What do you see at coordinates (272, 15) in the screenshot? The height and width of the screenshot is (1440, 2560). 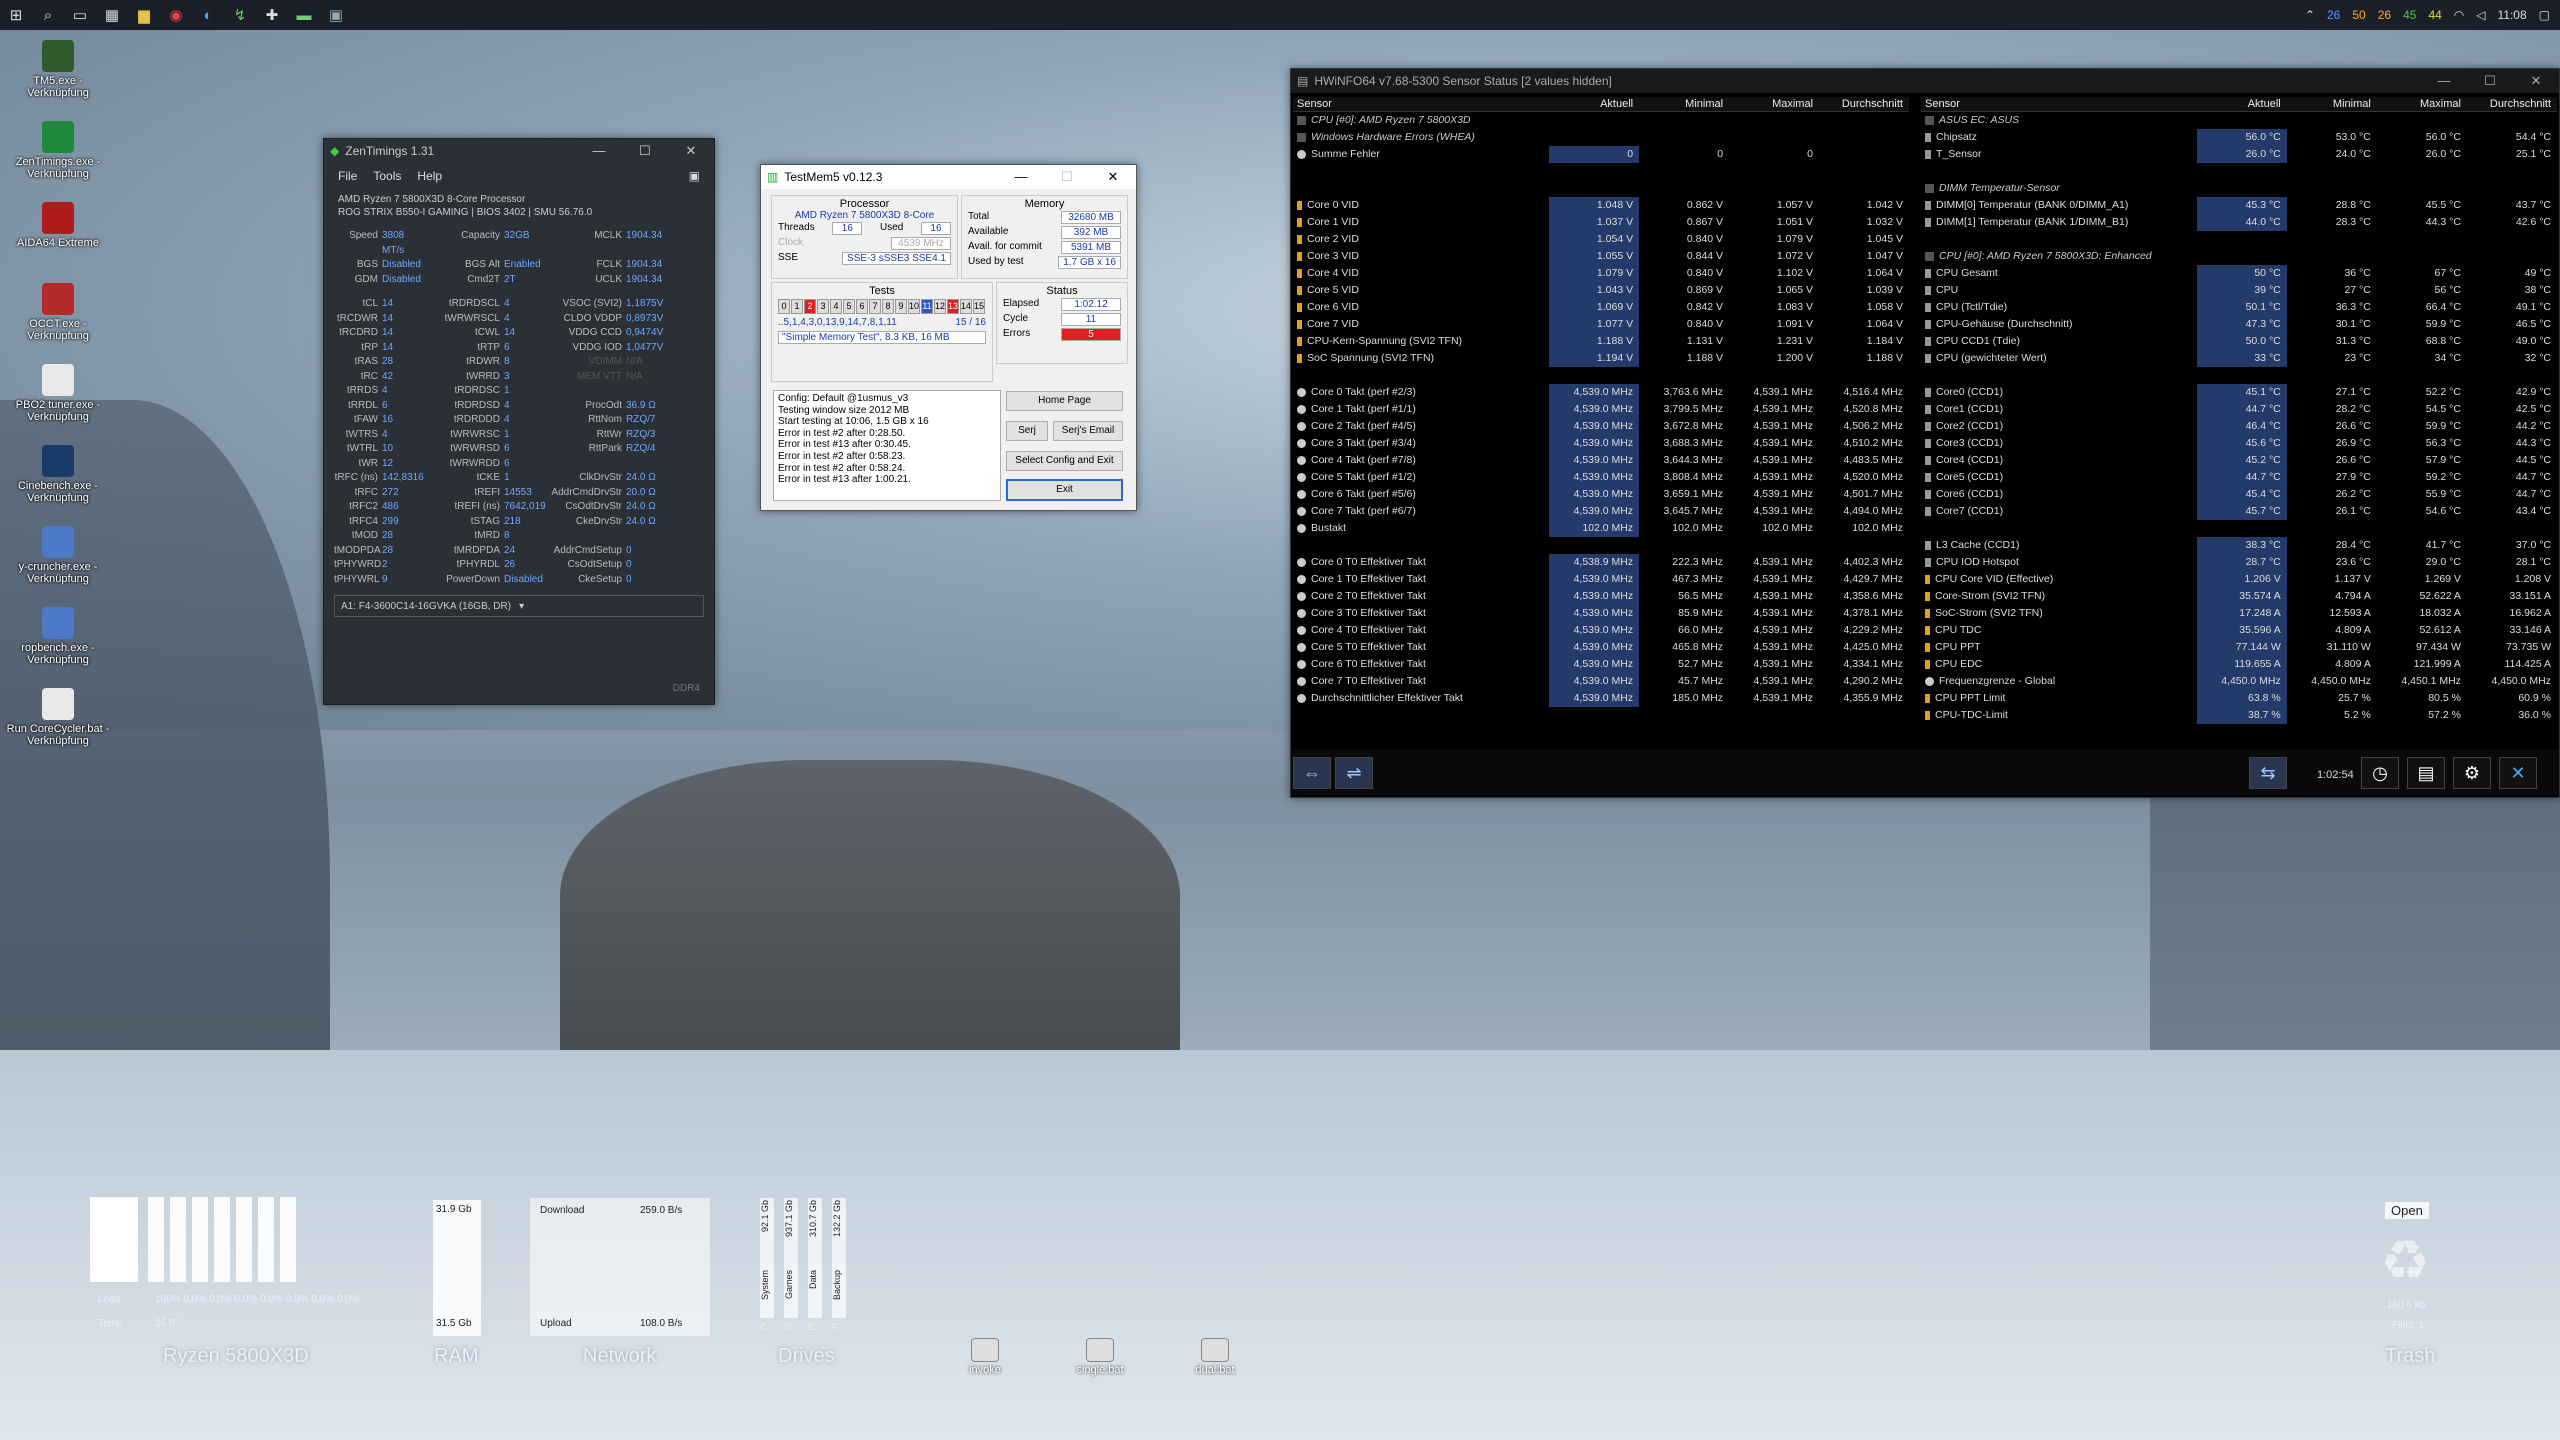 I see `app-taskbar-icon: ✚` at bounding box center [272, 15].